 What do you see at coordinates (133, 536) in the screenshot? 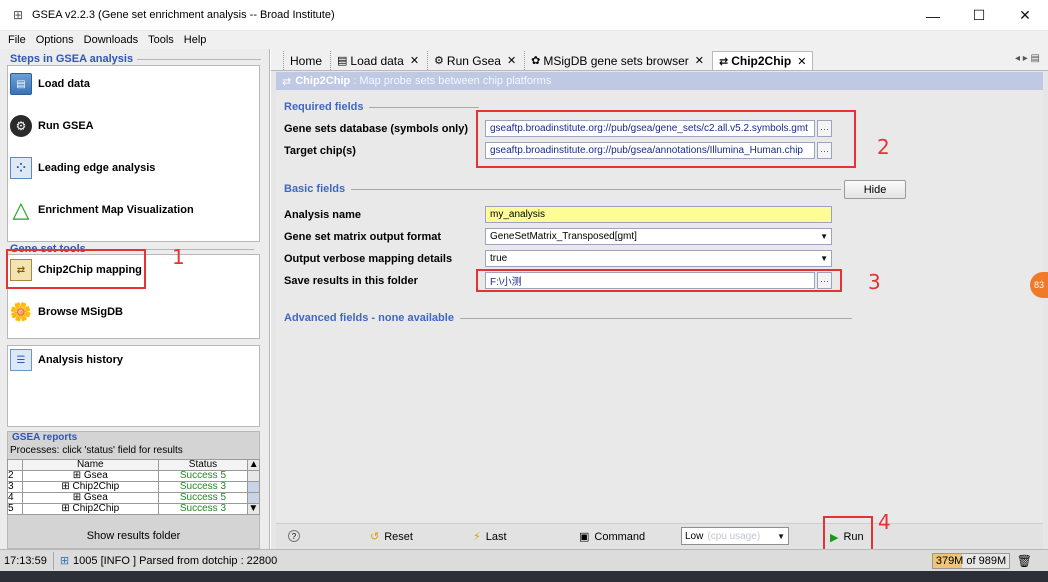
I see `show-results-folder-button: Show results folder` at bounding box center [133, 536].